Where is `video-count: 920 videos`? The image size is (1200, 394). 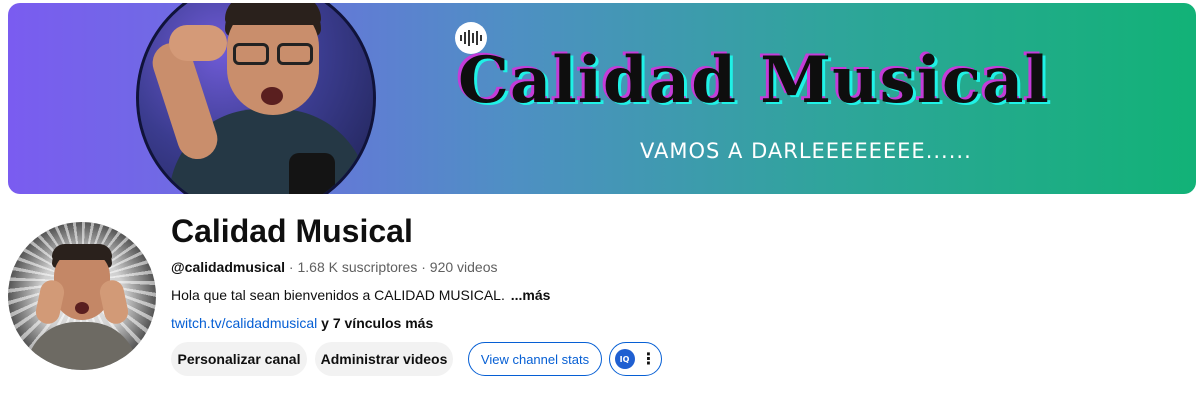
video-count: 920 videos is located at coordinates (463, 267).